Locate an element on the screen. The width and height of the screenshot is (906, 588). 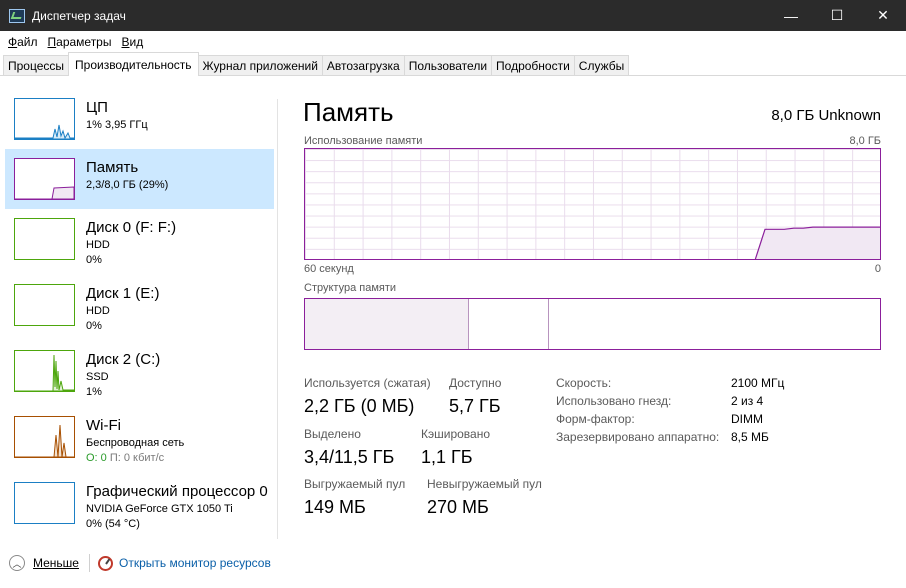
gpu-thumbnail is located at coordinates (44, 503).